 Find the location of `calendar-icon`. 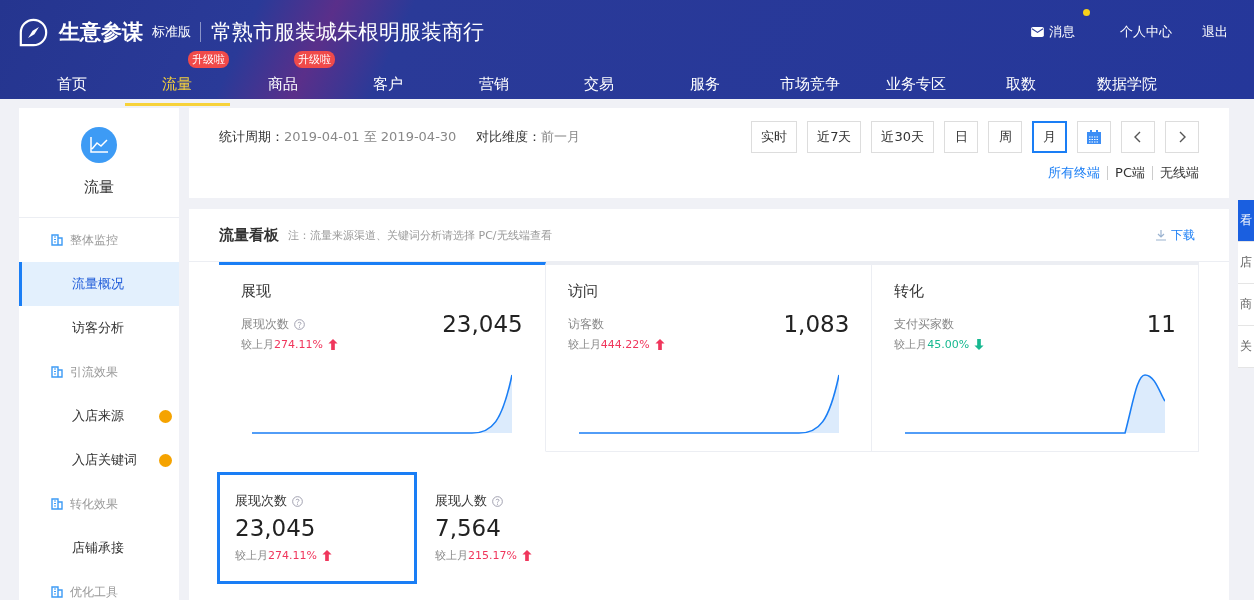

calendar-icon is located at coordinates (1094, 137).